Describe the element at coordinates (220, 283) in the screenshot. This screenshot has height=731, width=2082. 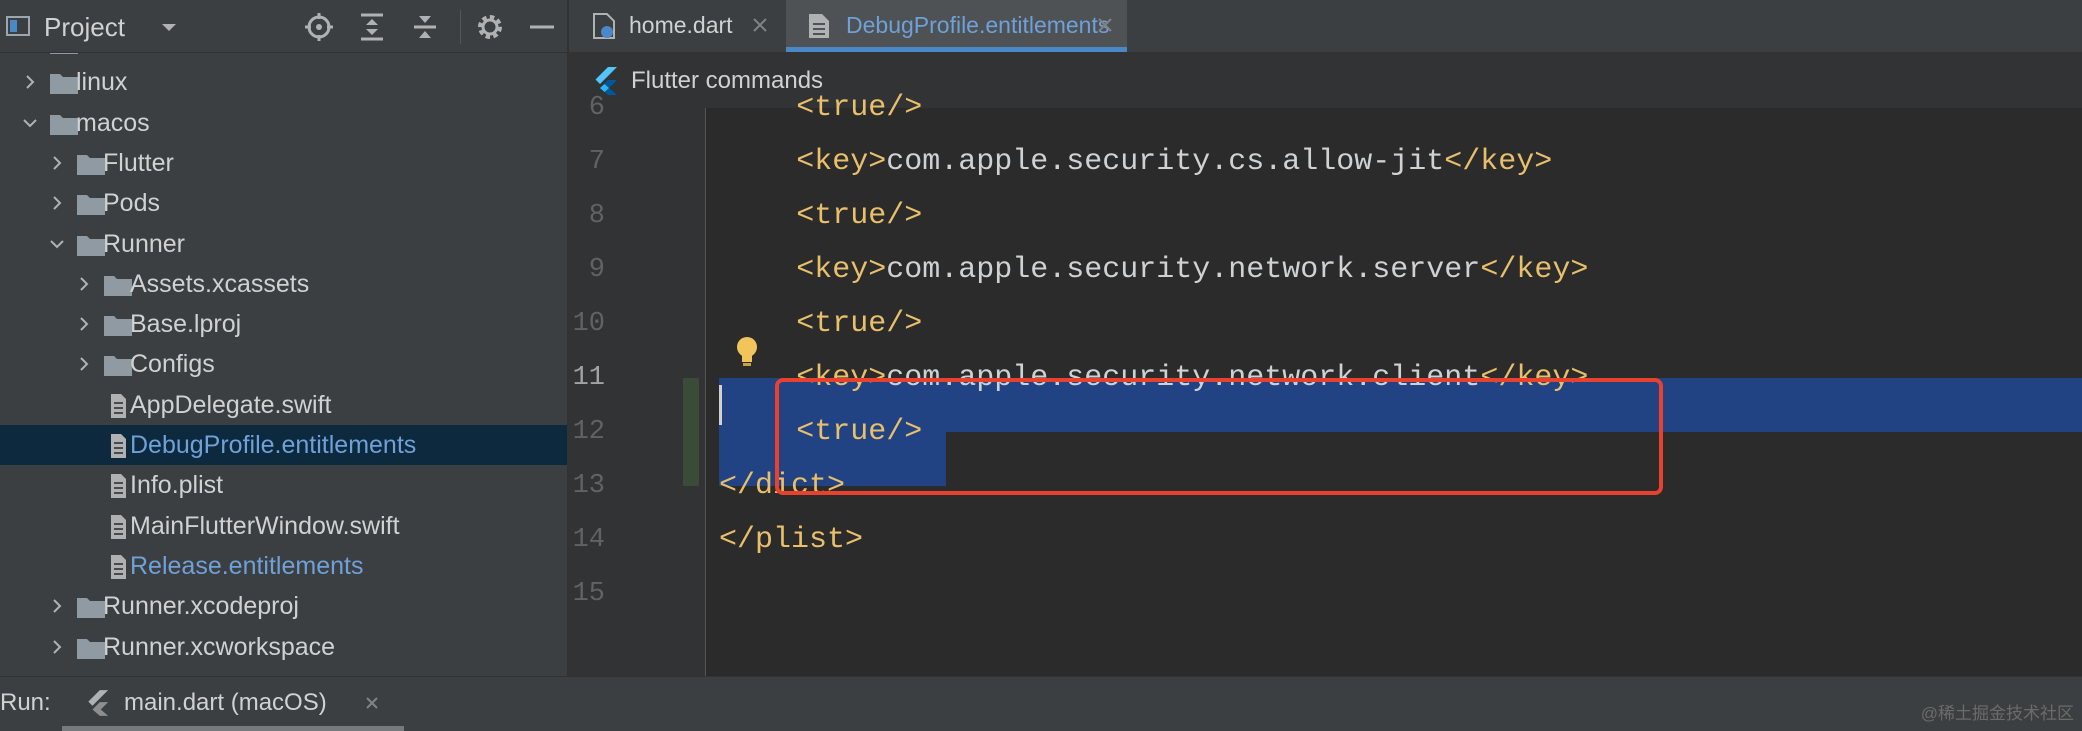
I see `tree-item-label: Assets.xcassets` at that location.